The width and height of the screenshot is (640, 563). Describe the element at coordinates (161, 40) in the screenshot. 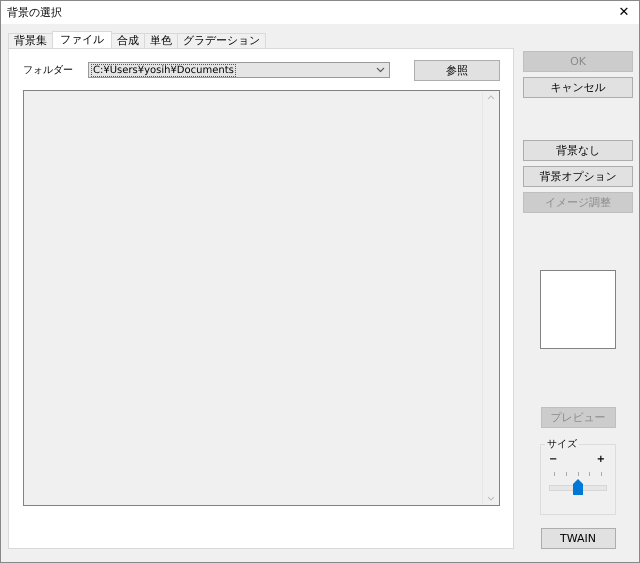

I see `tab: 単色` at that location.